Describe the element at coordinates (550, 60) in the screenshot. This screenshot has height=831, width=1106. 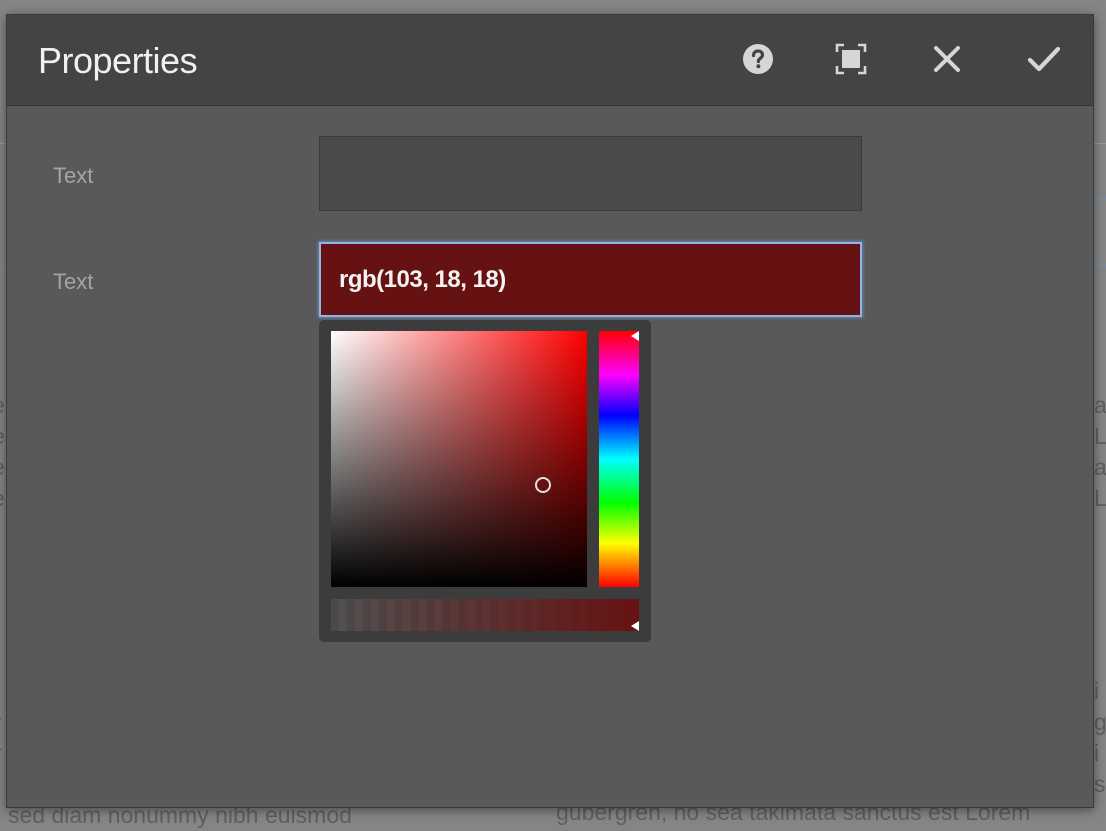
I see `dialog-header: Properties` at that location.